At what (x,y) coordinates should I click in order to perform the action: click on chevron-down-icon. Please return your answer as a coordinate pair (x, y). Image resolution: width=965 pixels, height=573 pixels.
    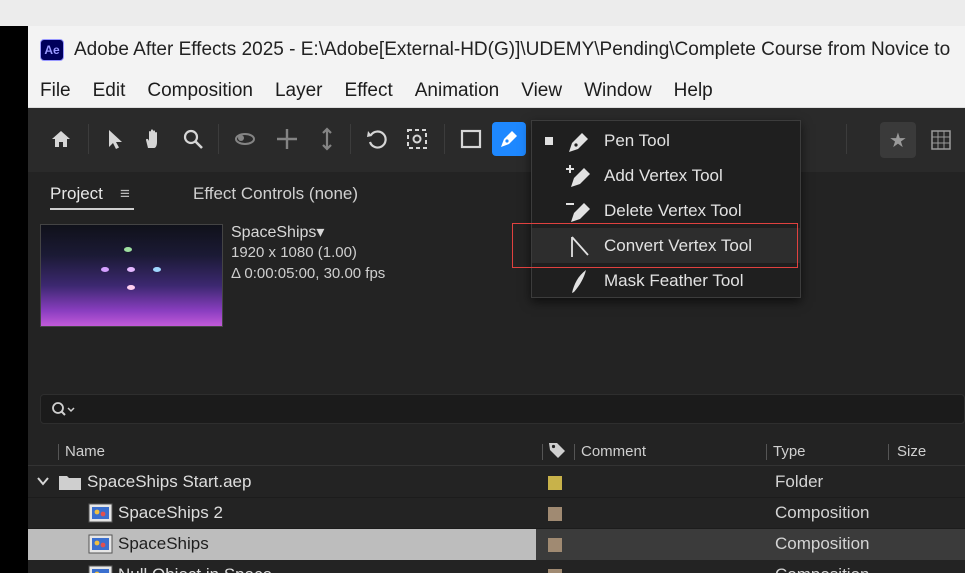
    Looking at the image, I should click on (43, 483).